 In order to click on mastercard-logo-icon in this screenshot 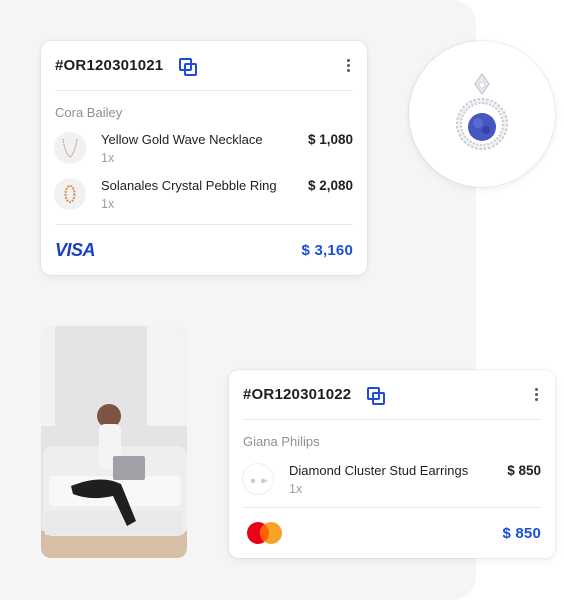, I will do `click(265, 533)`.